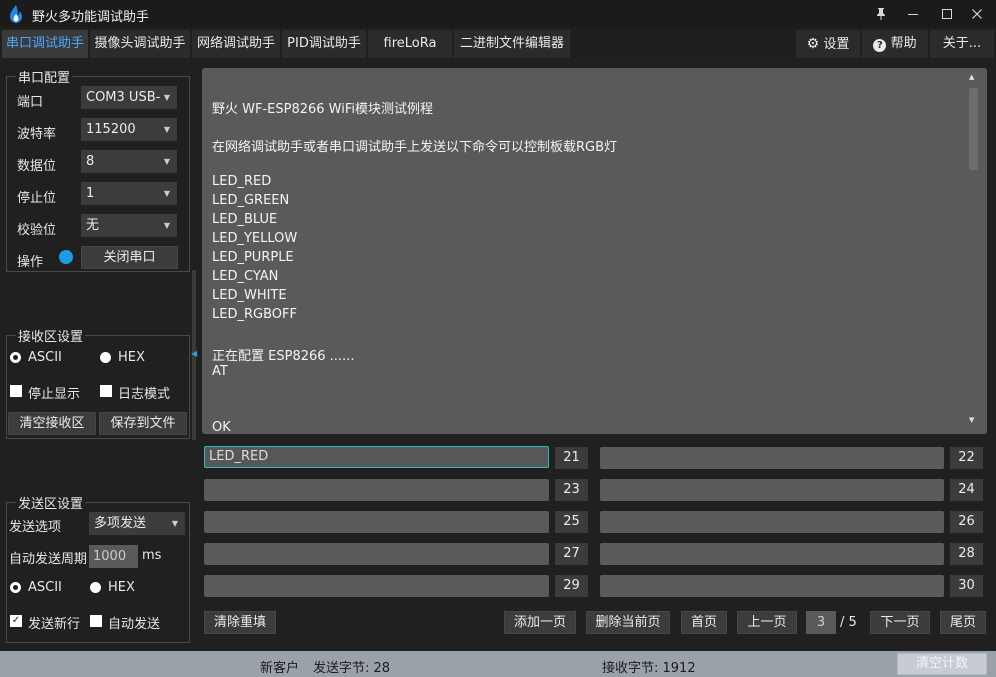 The width and height of the screenshot is (996, 677). Describe the element at coordinates (240, 622) in the screenshot. I see `clear-refill-button: 清除重填` at that location.